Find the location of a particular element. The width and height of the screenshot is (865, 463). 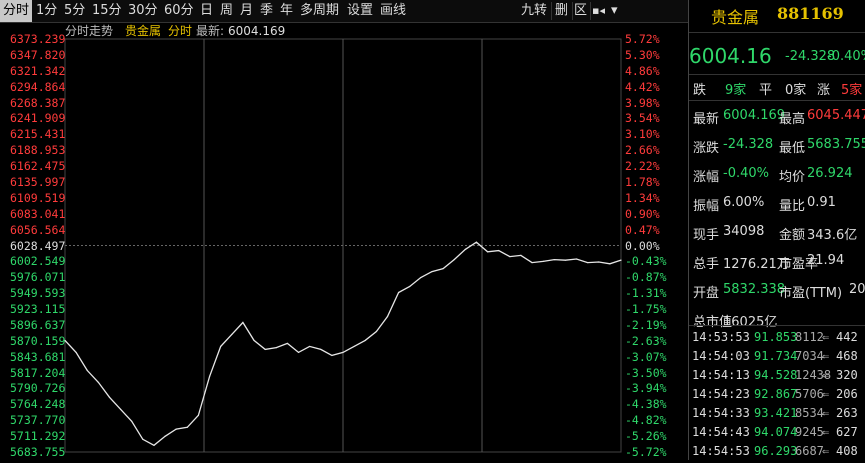

tick-row: 14:54:23 92.867 5706 ⇐ 206 is located at coordinates (777, 396).